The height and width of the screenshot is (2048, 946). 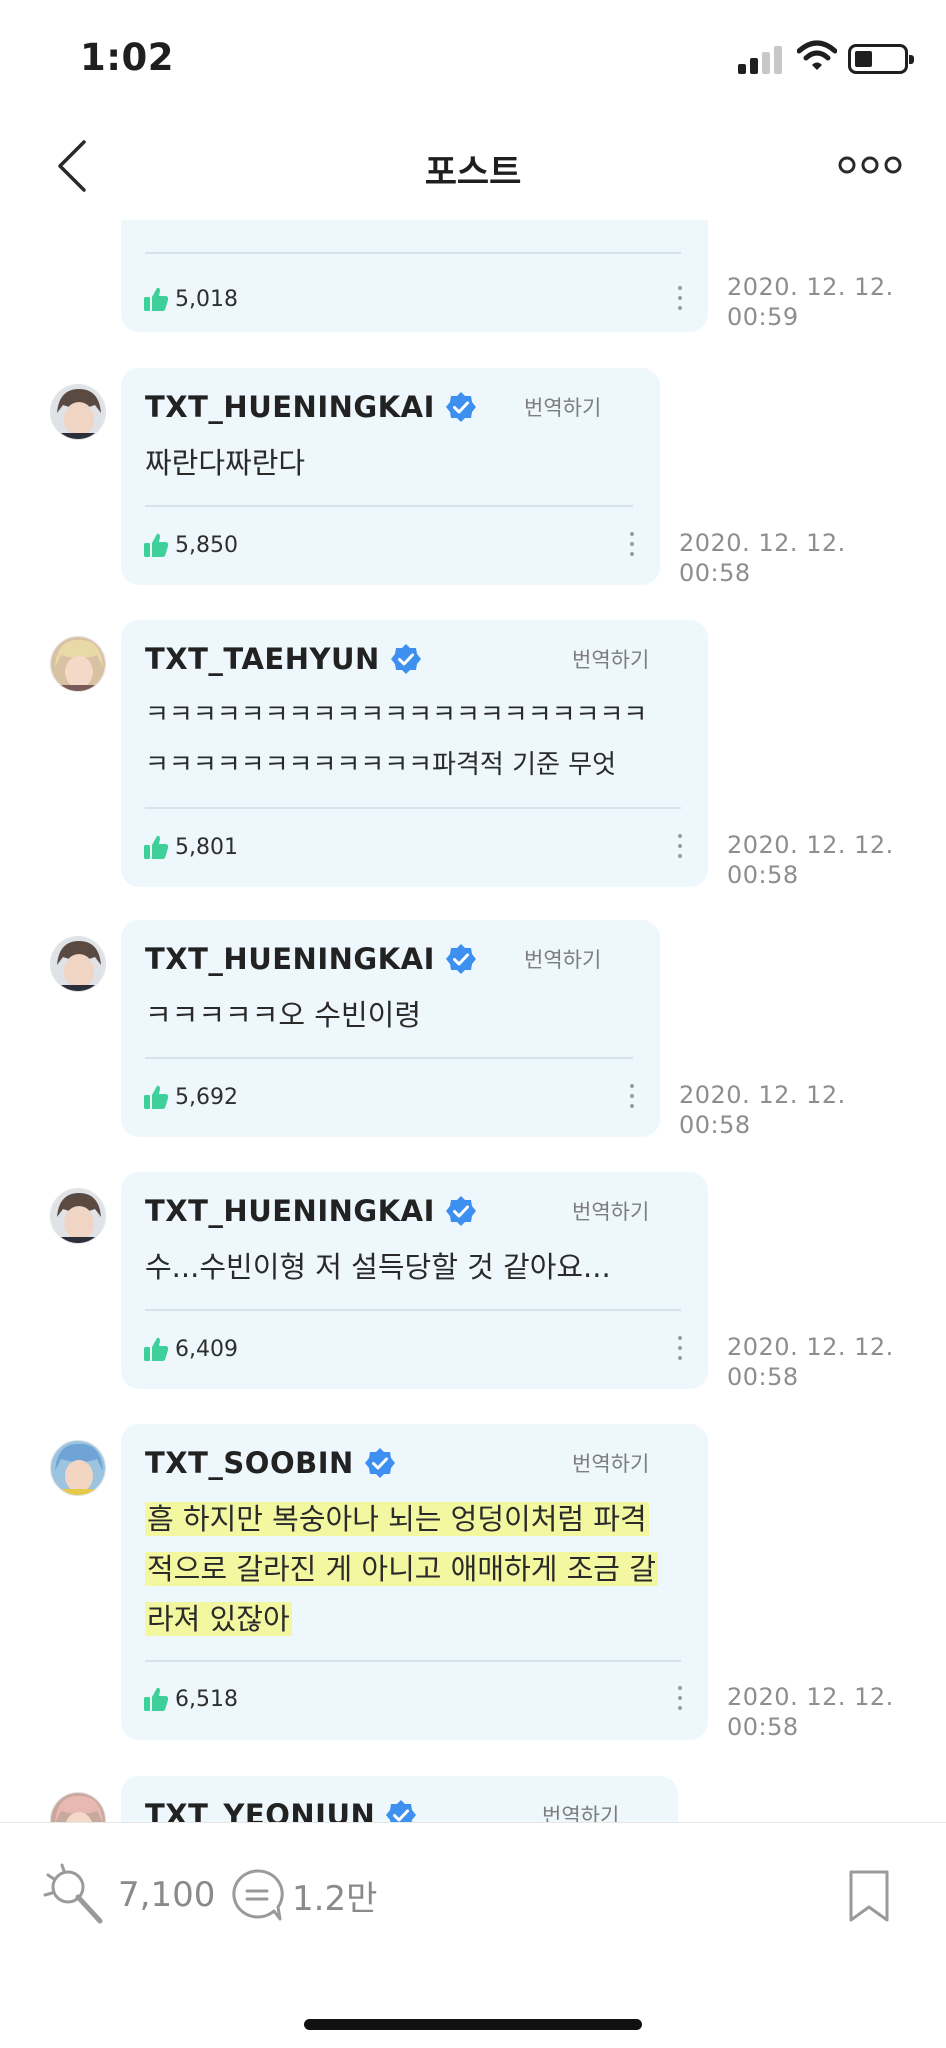 I want to click on wifi-icon, so click(x=817, y=55).